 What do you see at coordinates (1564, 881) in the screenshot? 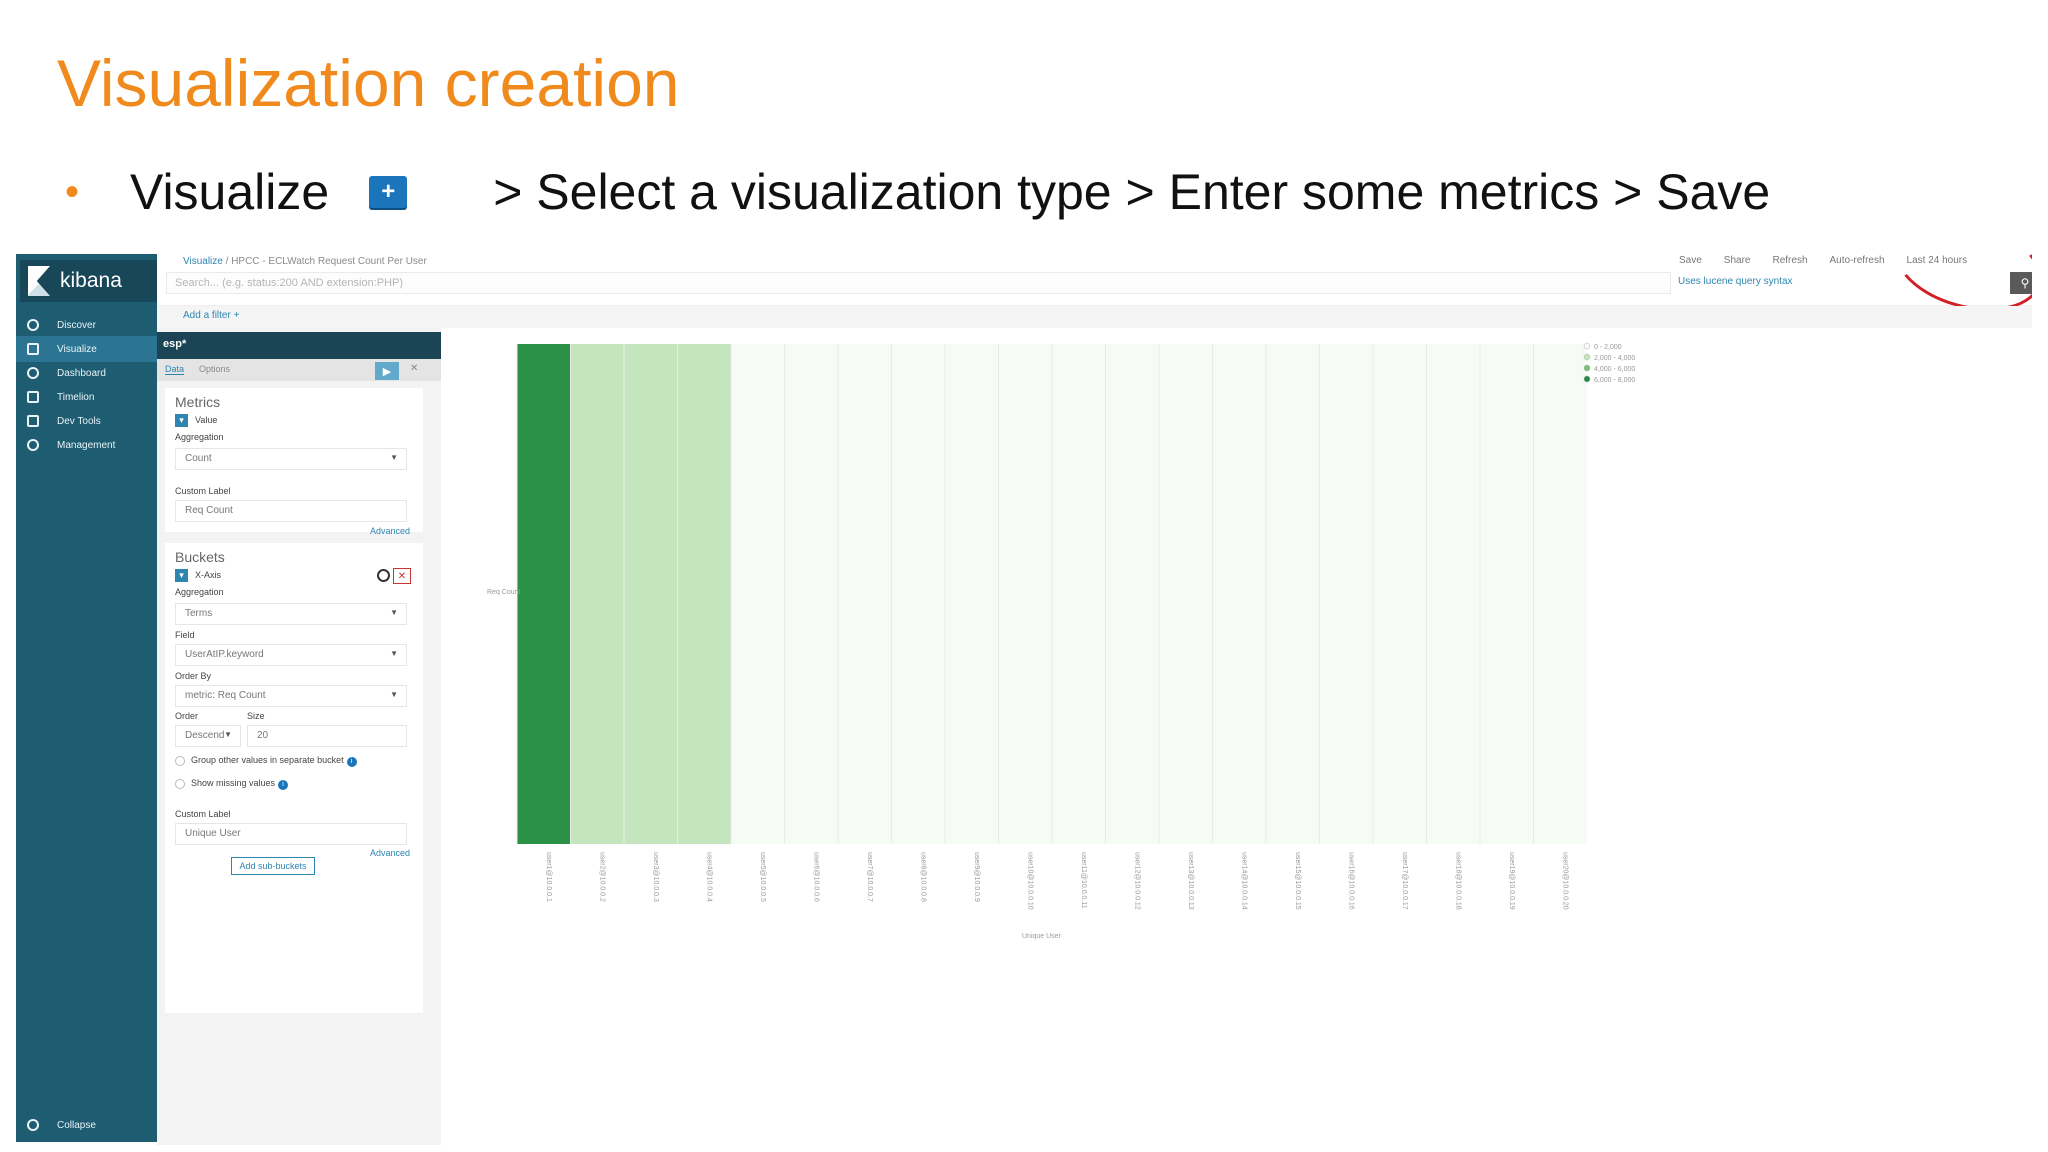
I see `x-tick-label: user20@10.0.0.20` at bounding box center [1564, 881].